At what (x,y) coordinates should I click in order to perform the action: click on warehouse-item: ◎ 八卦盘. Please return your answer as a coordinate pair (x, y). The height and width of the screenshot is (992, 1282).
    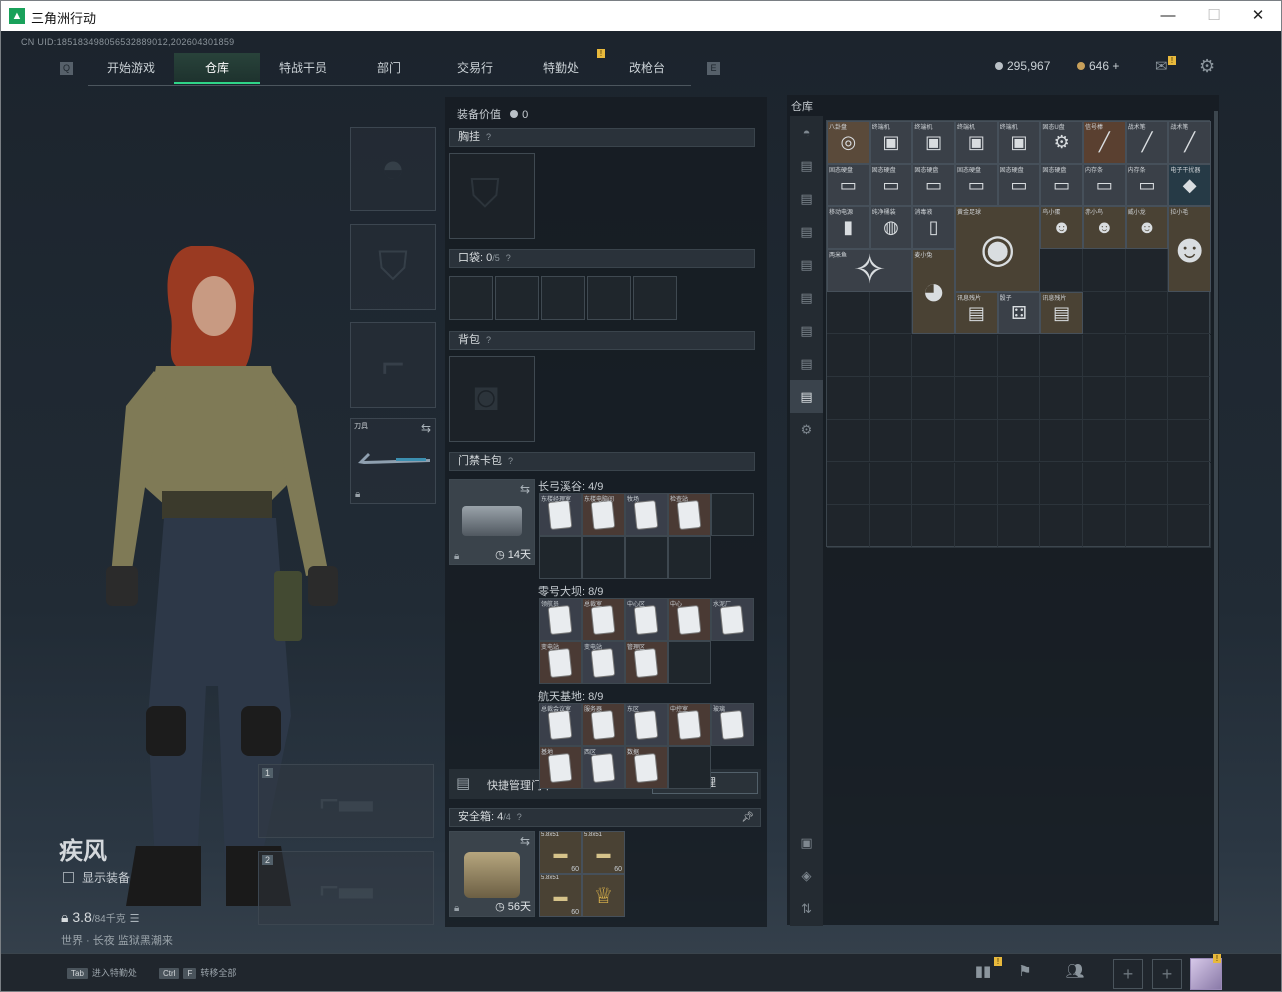
    Looking at the image, I should click on (848, 142).